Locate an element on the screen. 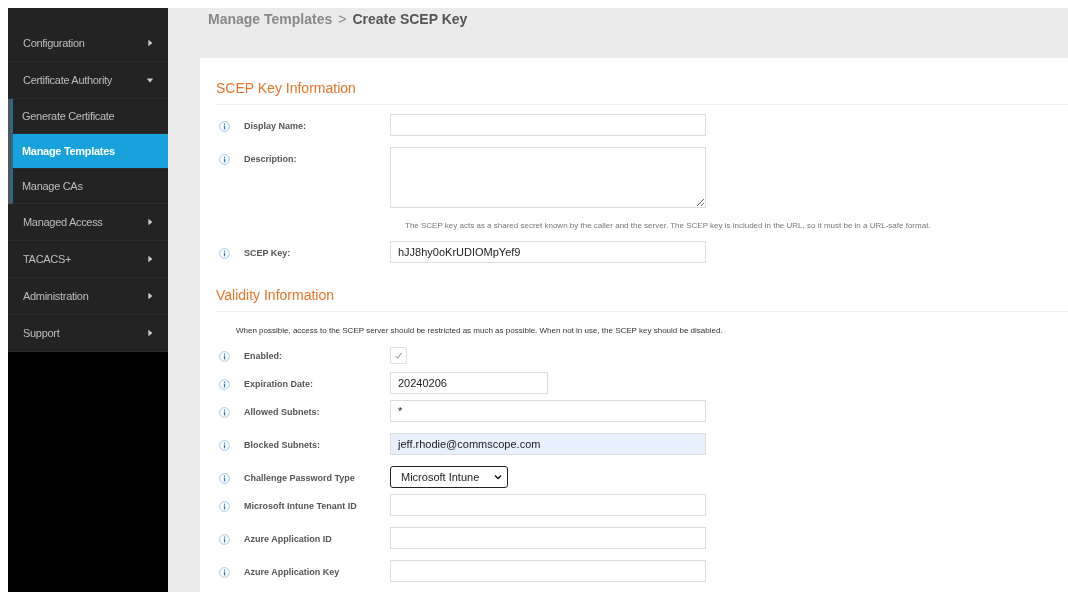  sidebar-item: Certificate Authority is located at coordinates (88, 80).